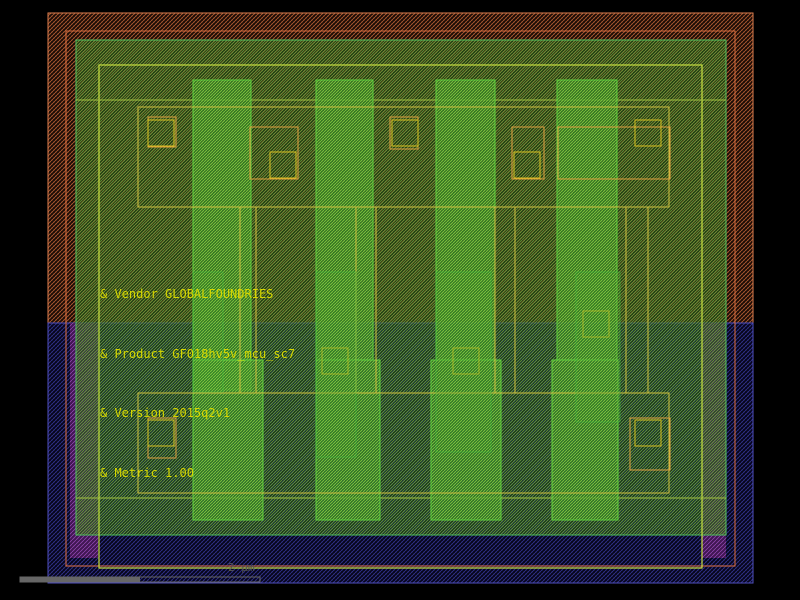  What do you see at coordinates (186, 294) in the screenshot?
I see `vendor-label: & Vendor GLOBALFOUNDRIES` at bounding box center [186, 294].